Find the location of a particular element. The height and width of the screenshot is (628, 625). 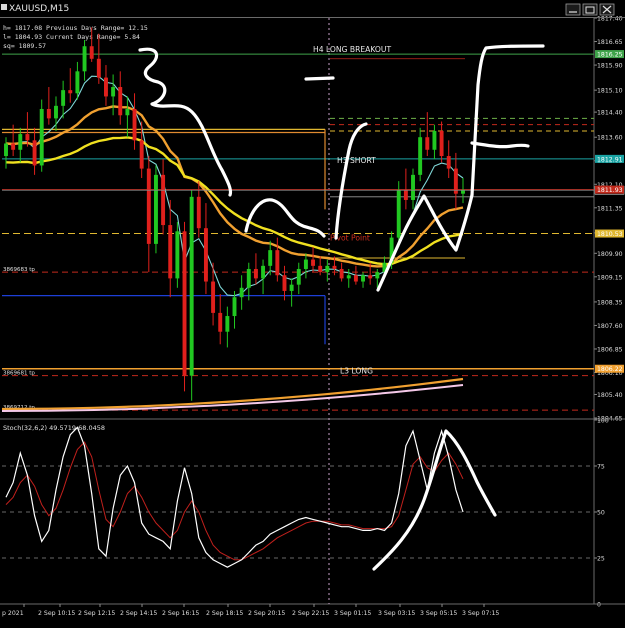

price-tick-label: 1805.40 is located at coordinates (610, 395).